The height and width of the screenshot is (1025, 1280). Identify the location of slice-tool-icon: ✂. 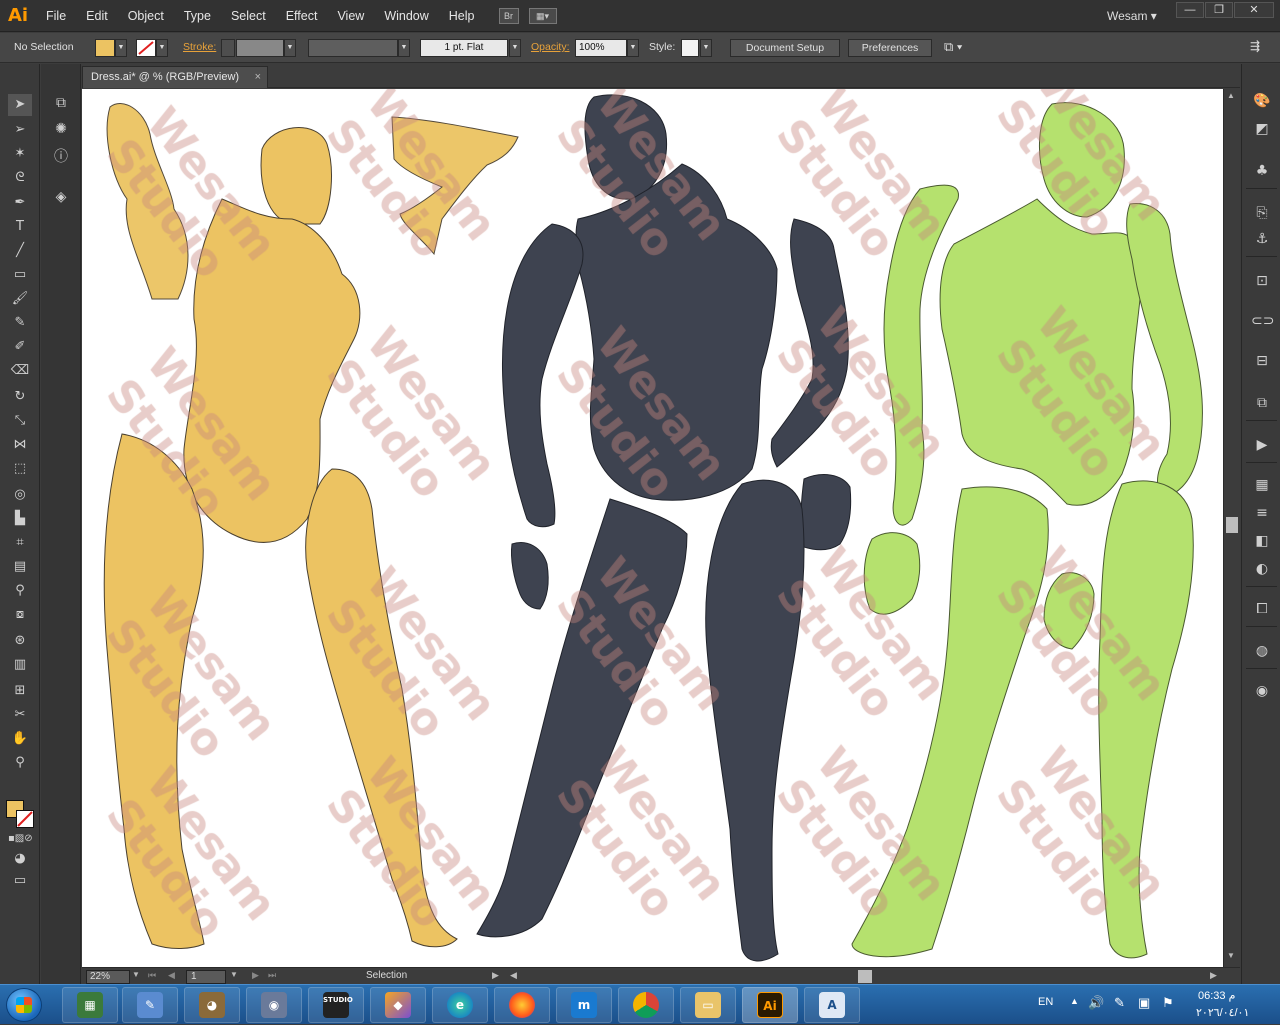
(20, 715).